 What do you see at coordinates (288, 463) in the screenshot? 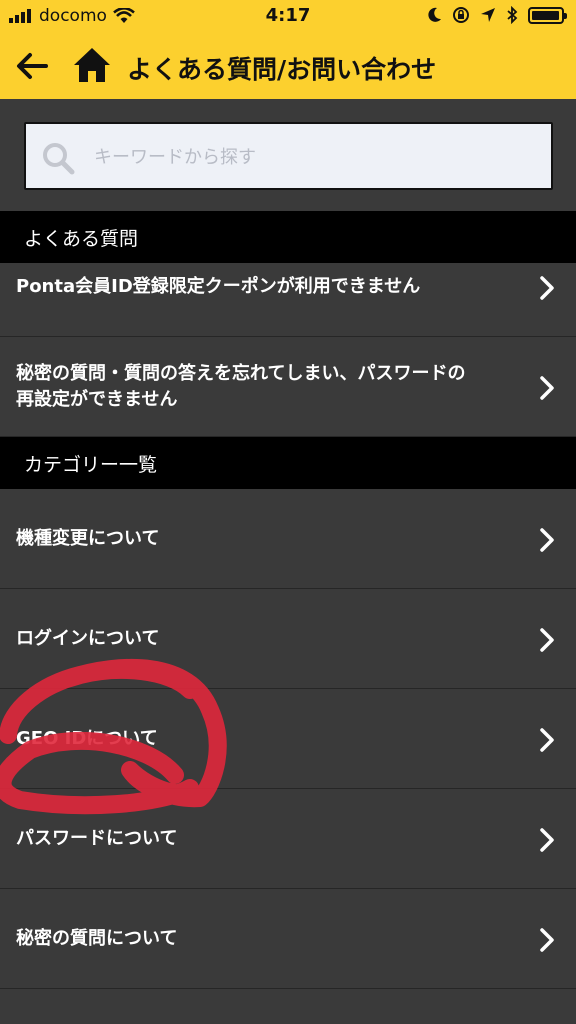
I see `category-section-header: カテゴリー一覧` at bounding box center [288, 463].